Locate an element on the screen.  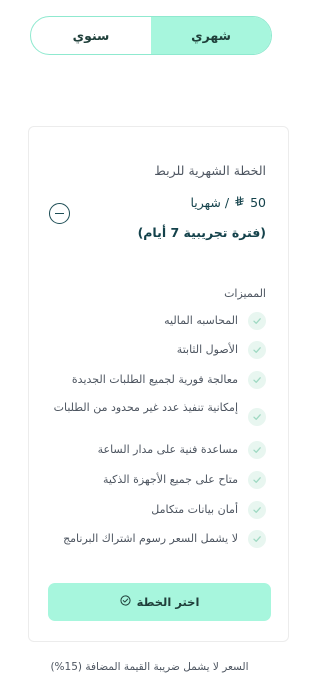
vat-note: السعر لا يشمل ضريبة القيمة المضافة (15%) is located at coordinates (149, 667).